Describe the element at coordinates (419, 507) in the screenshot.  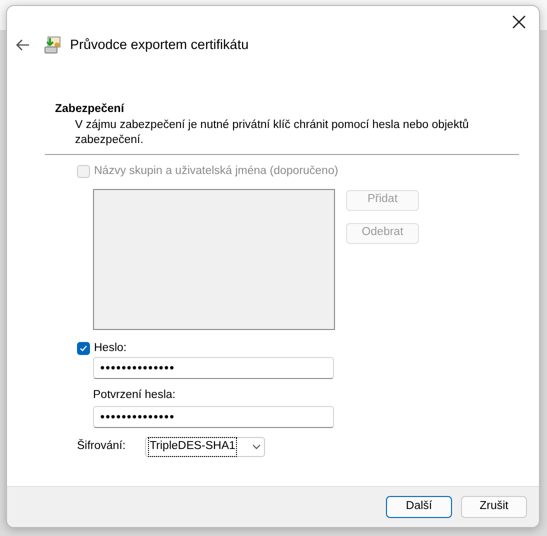
I see `dialog-button: Další` at that location.